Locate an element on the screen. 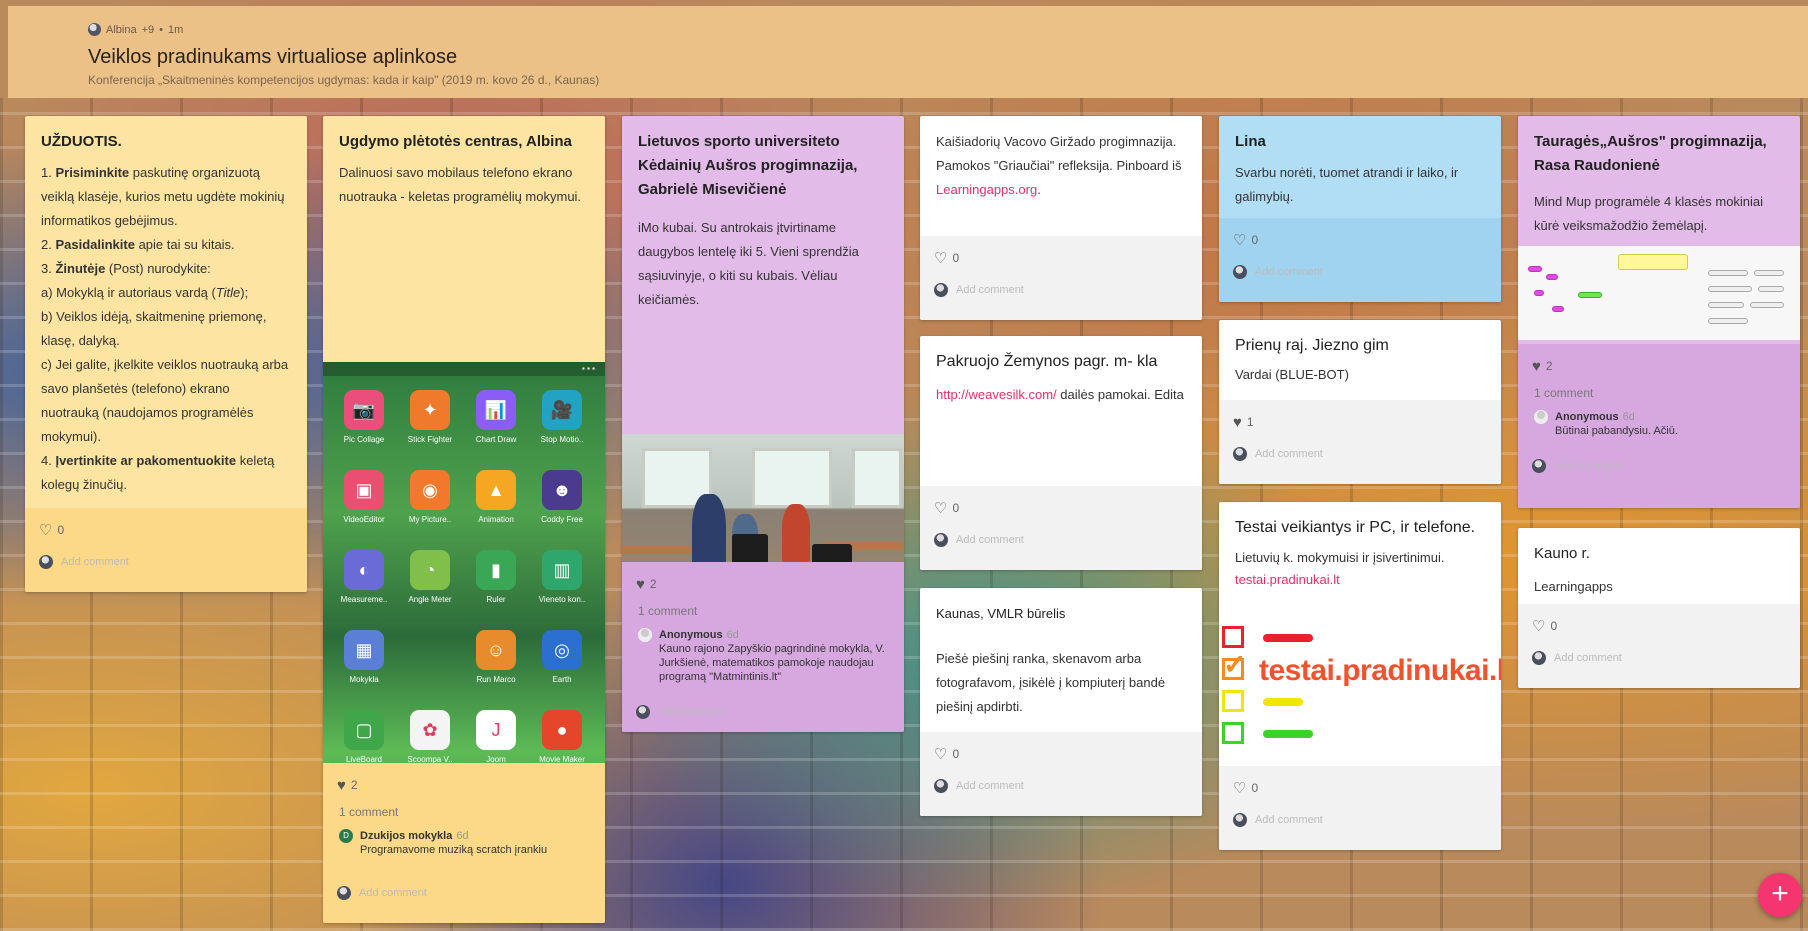 Image resolution: width=1808 pixels, height=931 pixels. app-icon: ◉ is located at coordinates (430, 490).